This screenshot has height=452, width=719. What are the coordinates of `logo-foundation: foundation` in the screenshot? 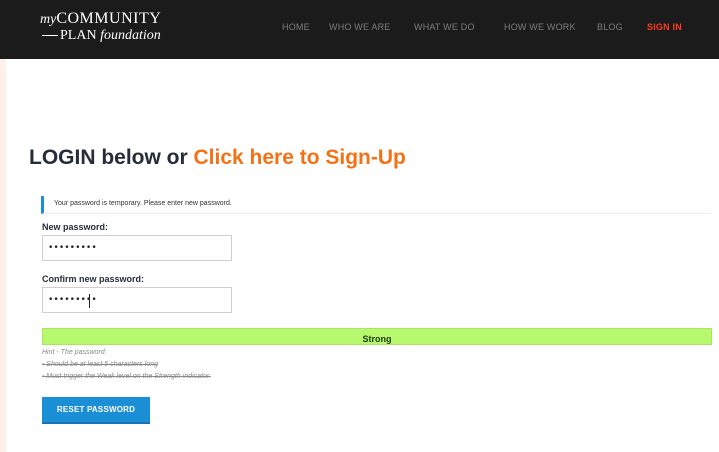 It's located at (130, 35).